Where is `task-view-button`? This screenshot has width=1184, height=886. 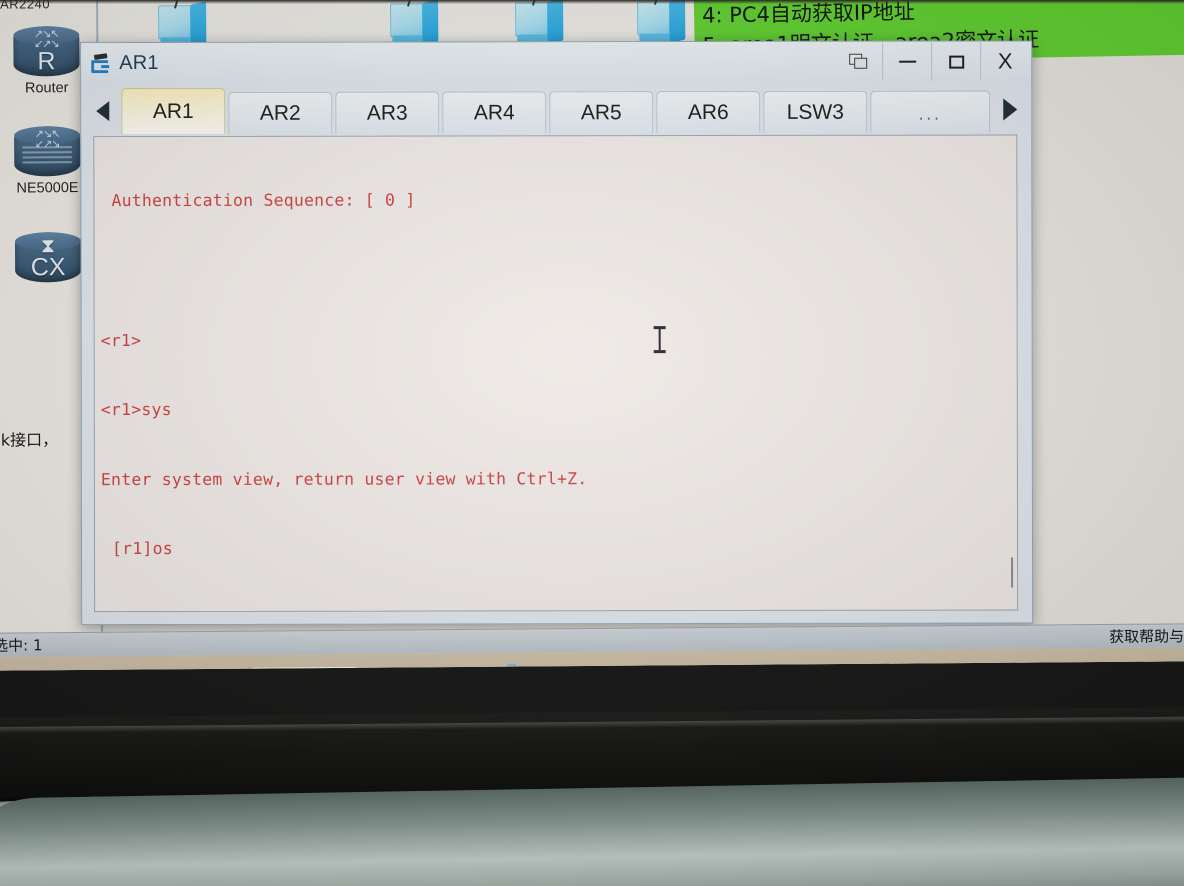 task-view-button is located at coordinates (406, 667).